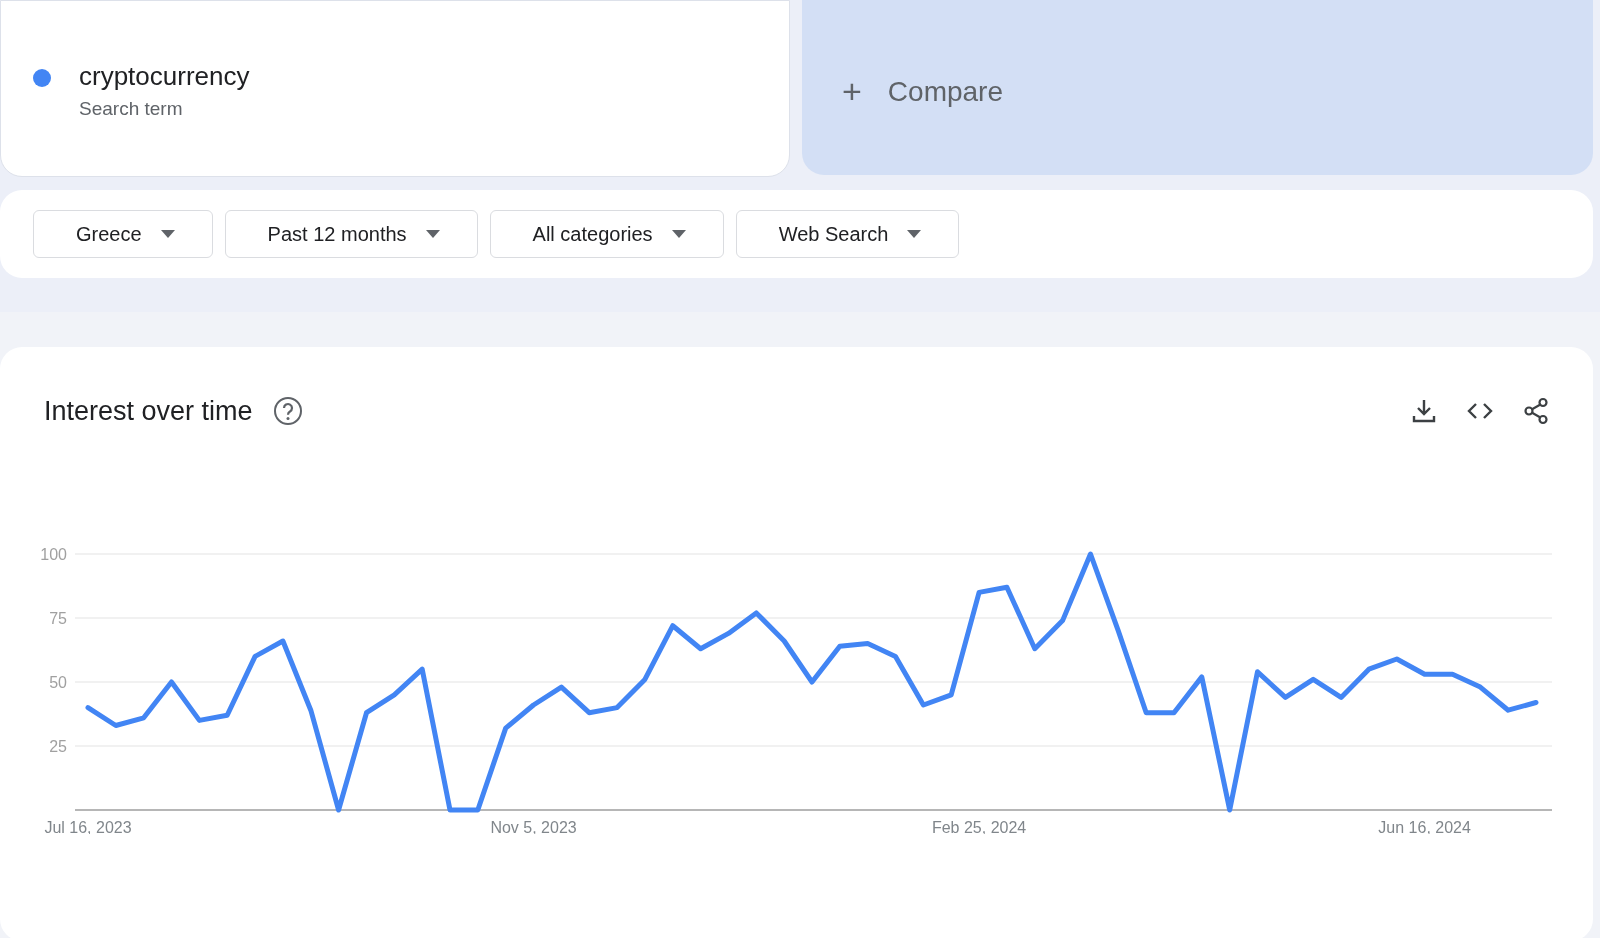  I want to click on filter-dropdown: Greece, so click(123, 234).